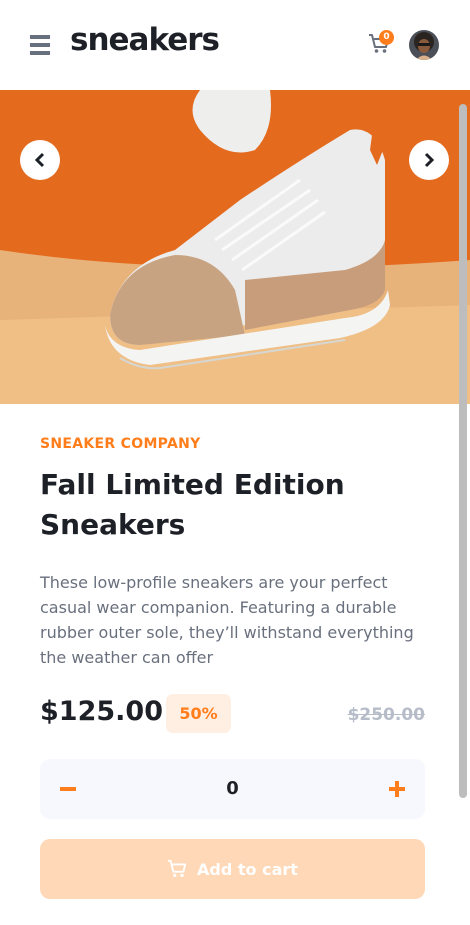 This screenshot has height=925, width=470. I want to click on chevron-left-icon, so click(39, 160).